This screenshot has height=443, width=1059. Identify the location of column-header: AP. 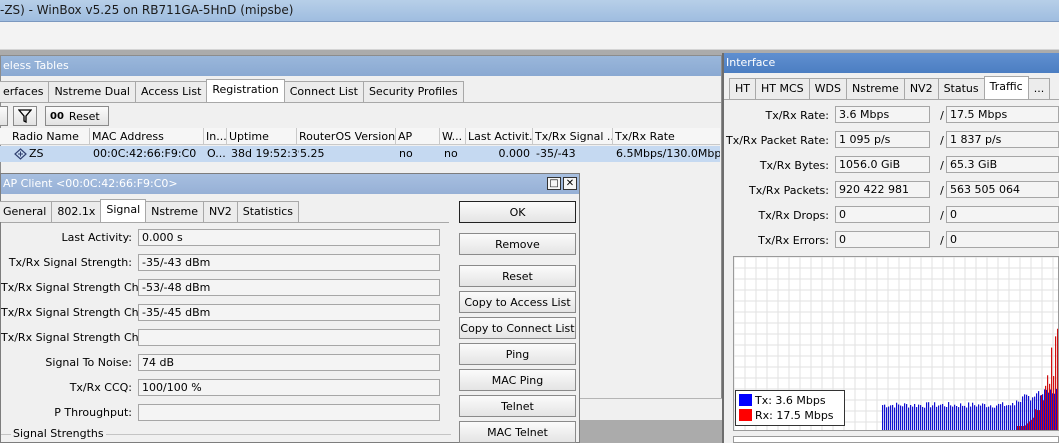
(418, 136).